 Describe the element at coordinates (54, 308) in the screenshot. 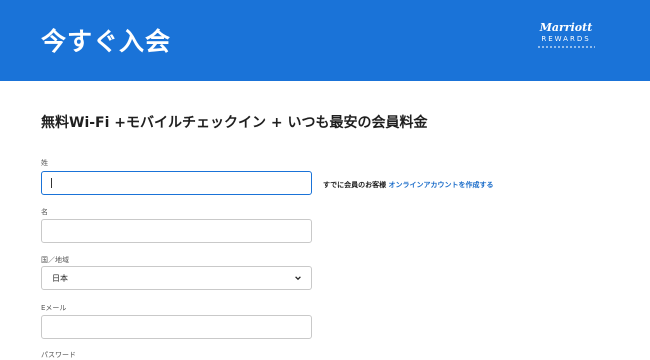

I see `email-label: Eメール` at that location.